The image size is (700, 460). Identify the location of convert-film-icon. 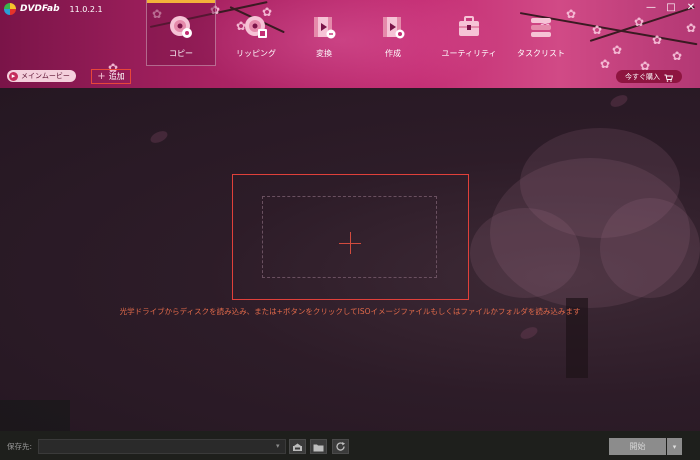
(324, 27).